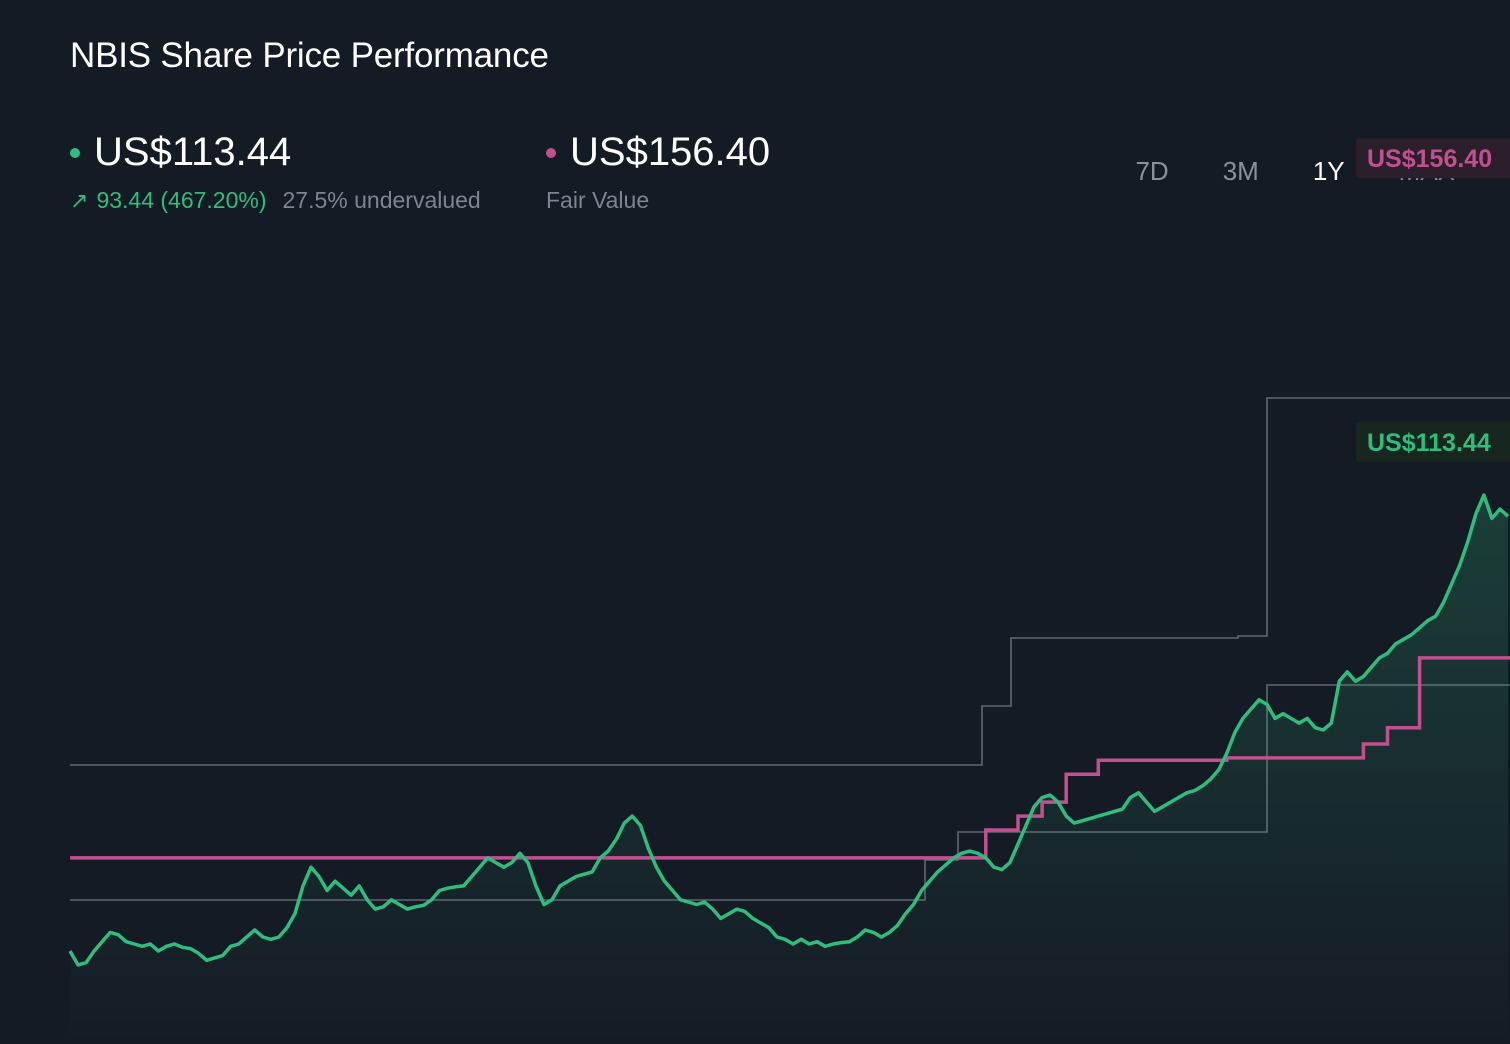 The image size is (1510, 1044). Describe the element at coordinates (1429, 159) in the screenshot. I see `fair-value-tag-label: US$156.40` at that location.